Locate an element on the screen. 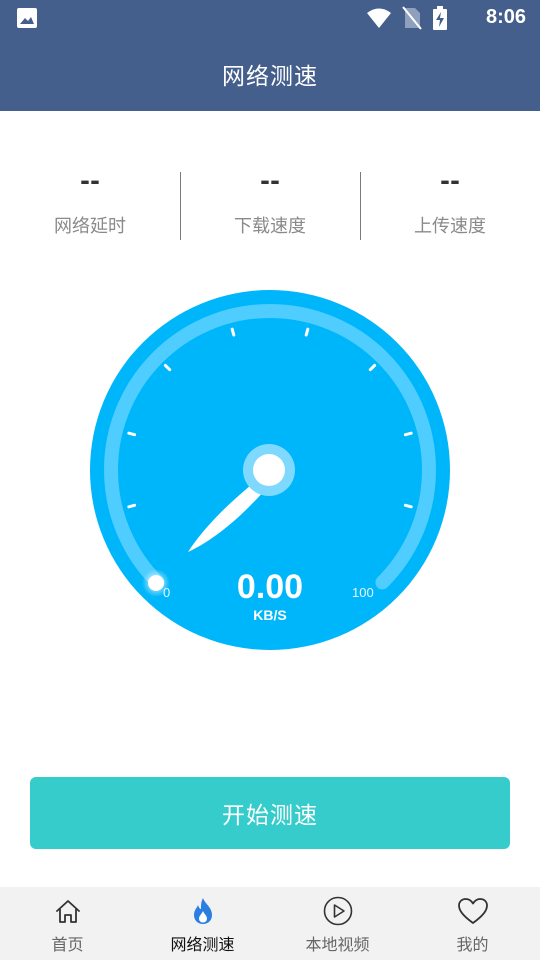 Image resolution: width=540 pixels, height=960 pixels. page-title: 网络测速 is located at coordinates (270, 76).